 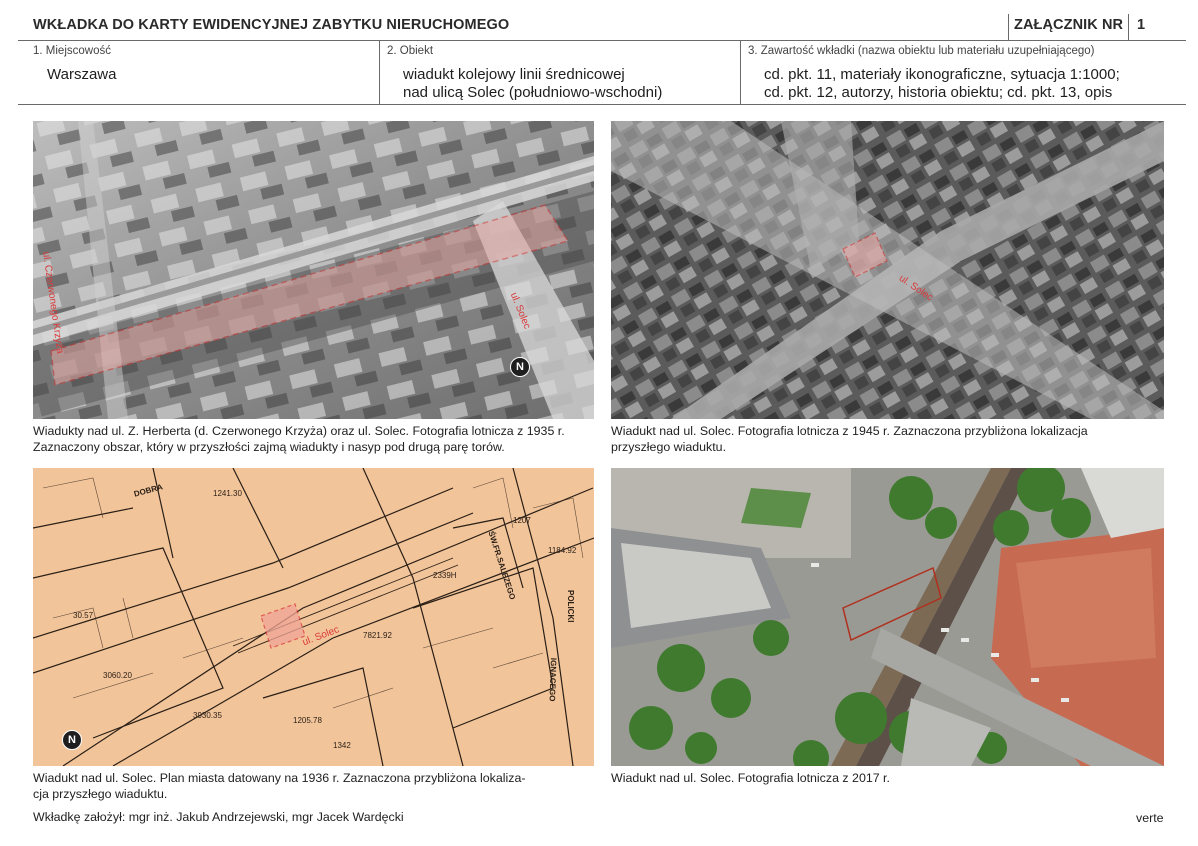 I want to click on svg-text: 1184.92, so click(x=562, y=550).